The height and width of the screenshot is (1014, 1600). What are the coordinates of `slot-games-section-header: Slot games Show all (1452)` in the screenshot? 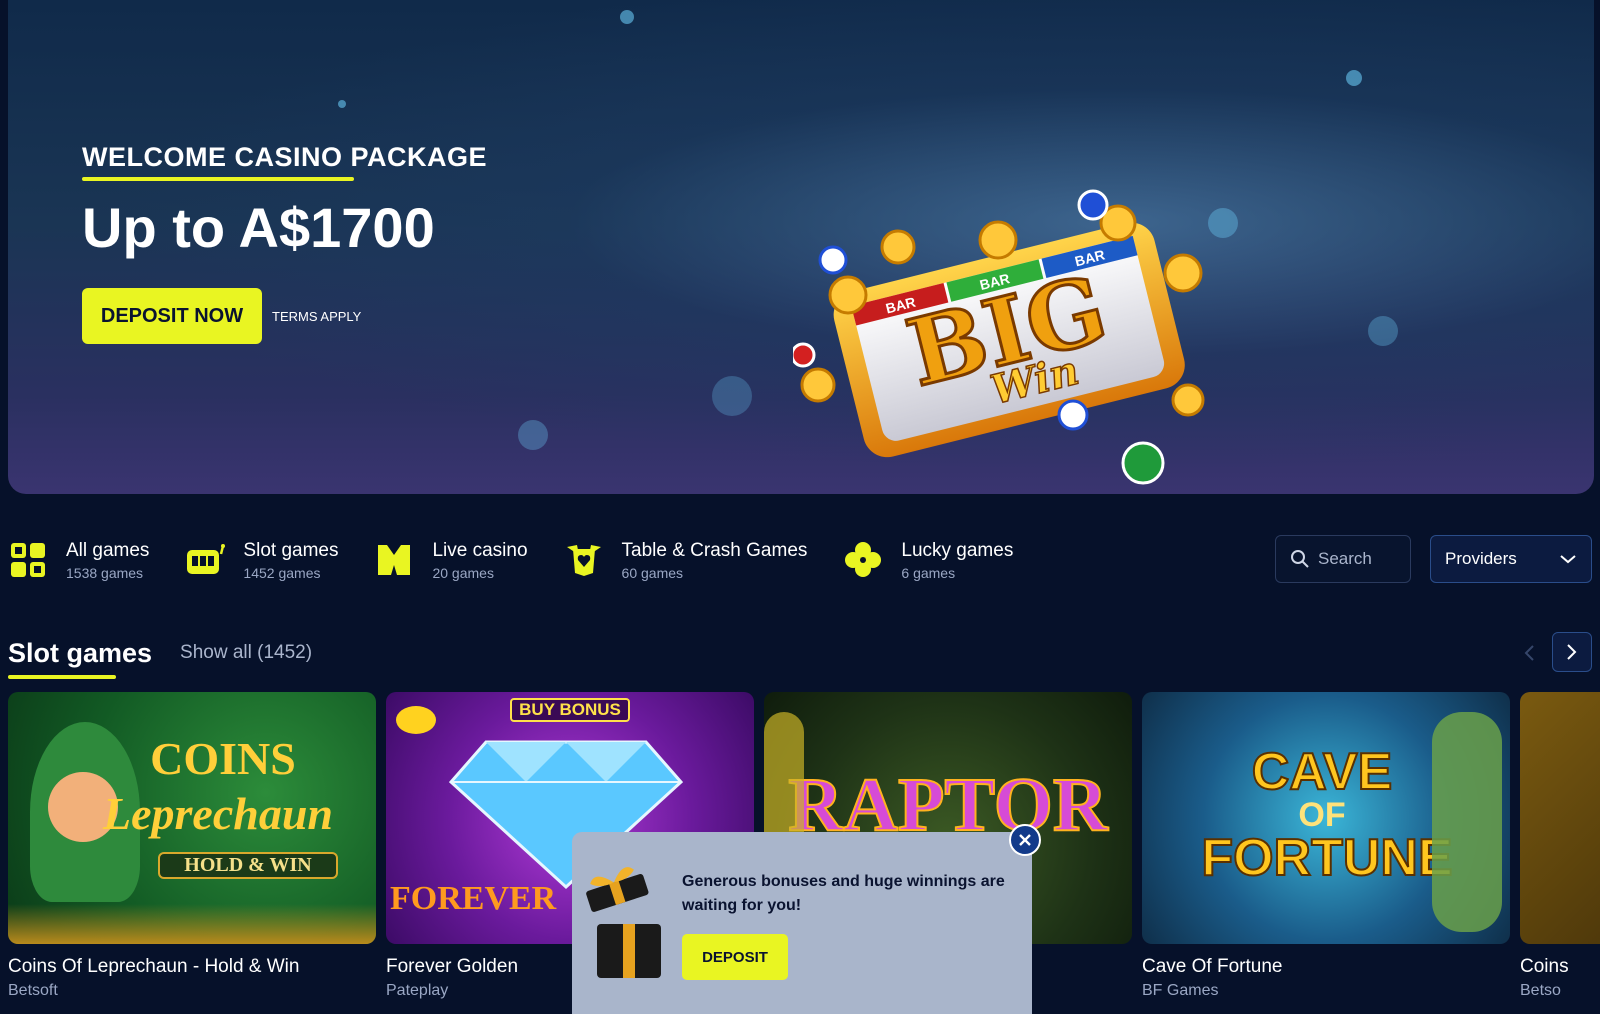 It's located at (800, 654).